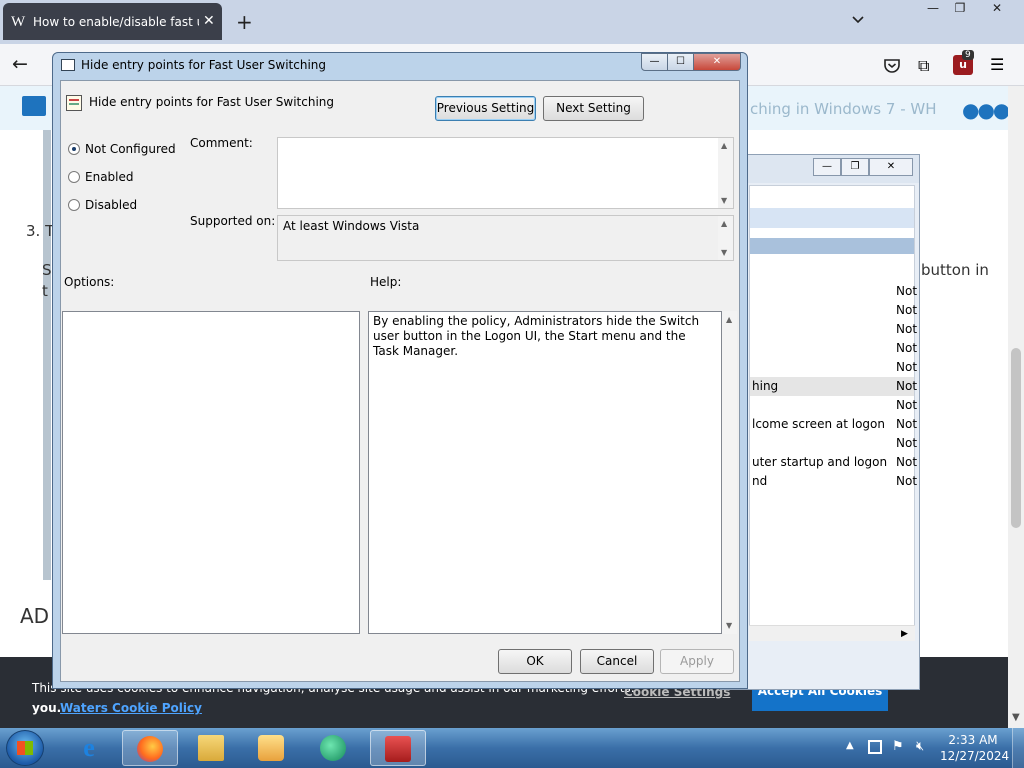  Describe the element at coordinates (505, 173) in the screenshot. I see `comment-textarea: ▲ ▼` at that location.